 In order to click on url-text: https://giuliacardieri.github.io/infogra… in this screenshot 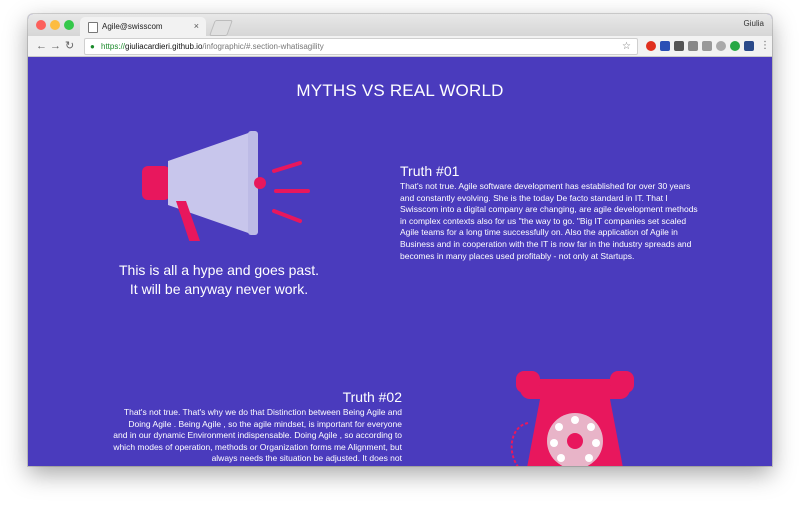, I will do `click(212, 46)`.